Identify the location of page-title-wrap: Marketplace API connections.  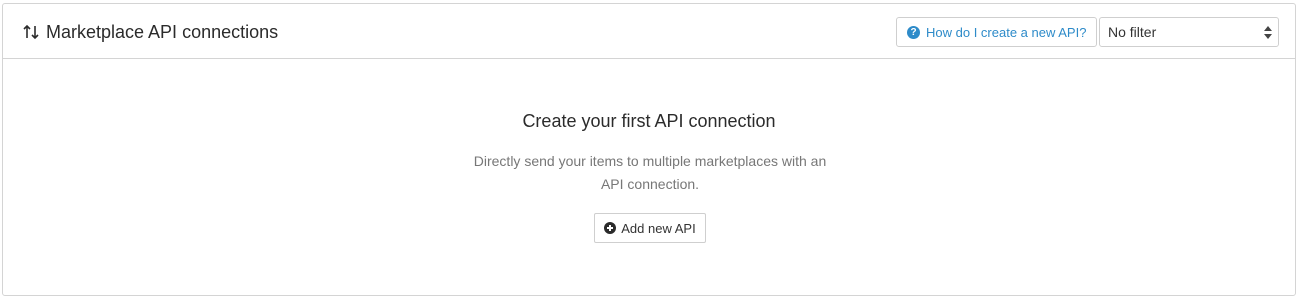
(150, 32).